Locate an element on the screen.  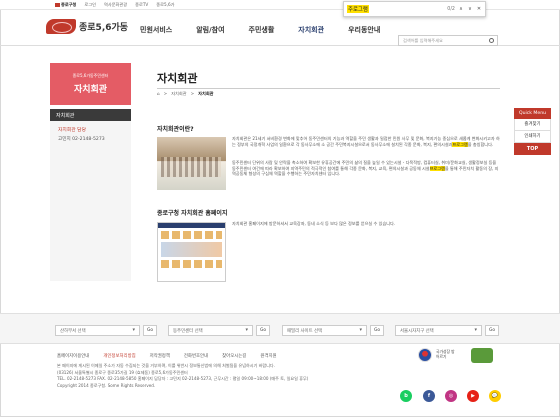
footer-link-remote: 원격지원 is located at coordinates (268, 356).